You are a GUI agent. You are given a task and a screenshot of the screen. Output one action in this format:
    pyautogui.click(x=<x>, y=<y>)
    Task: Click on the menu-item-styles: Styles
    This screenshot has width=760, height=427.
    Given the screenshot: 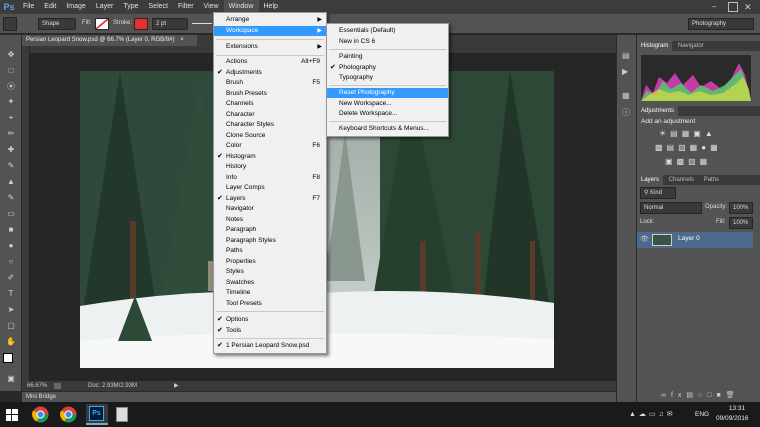 What is the action you would take?
    pyautogui.click(x=270, y=272)
    